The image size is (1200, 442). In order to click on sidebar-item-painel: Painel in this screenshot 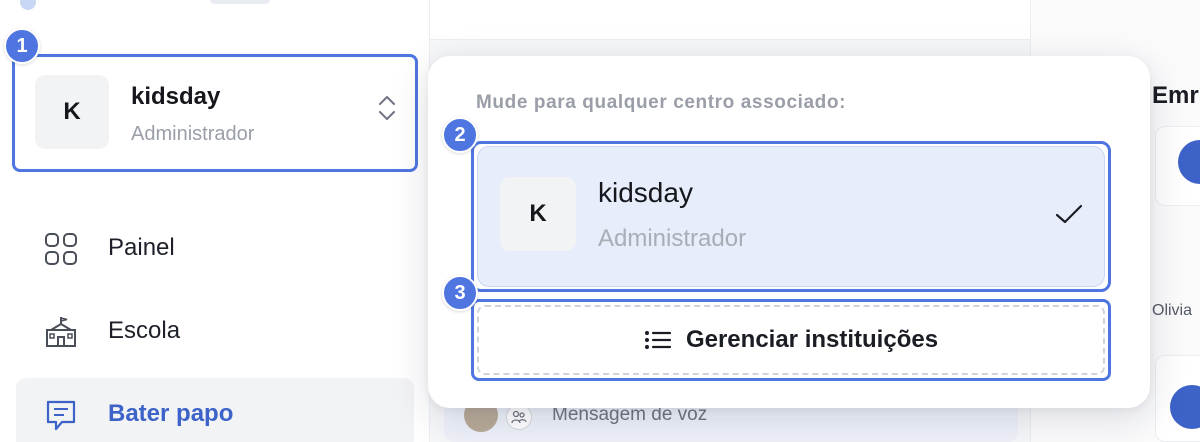, I will do `click(215, 248)`.